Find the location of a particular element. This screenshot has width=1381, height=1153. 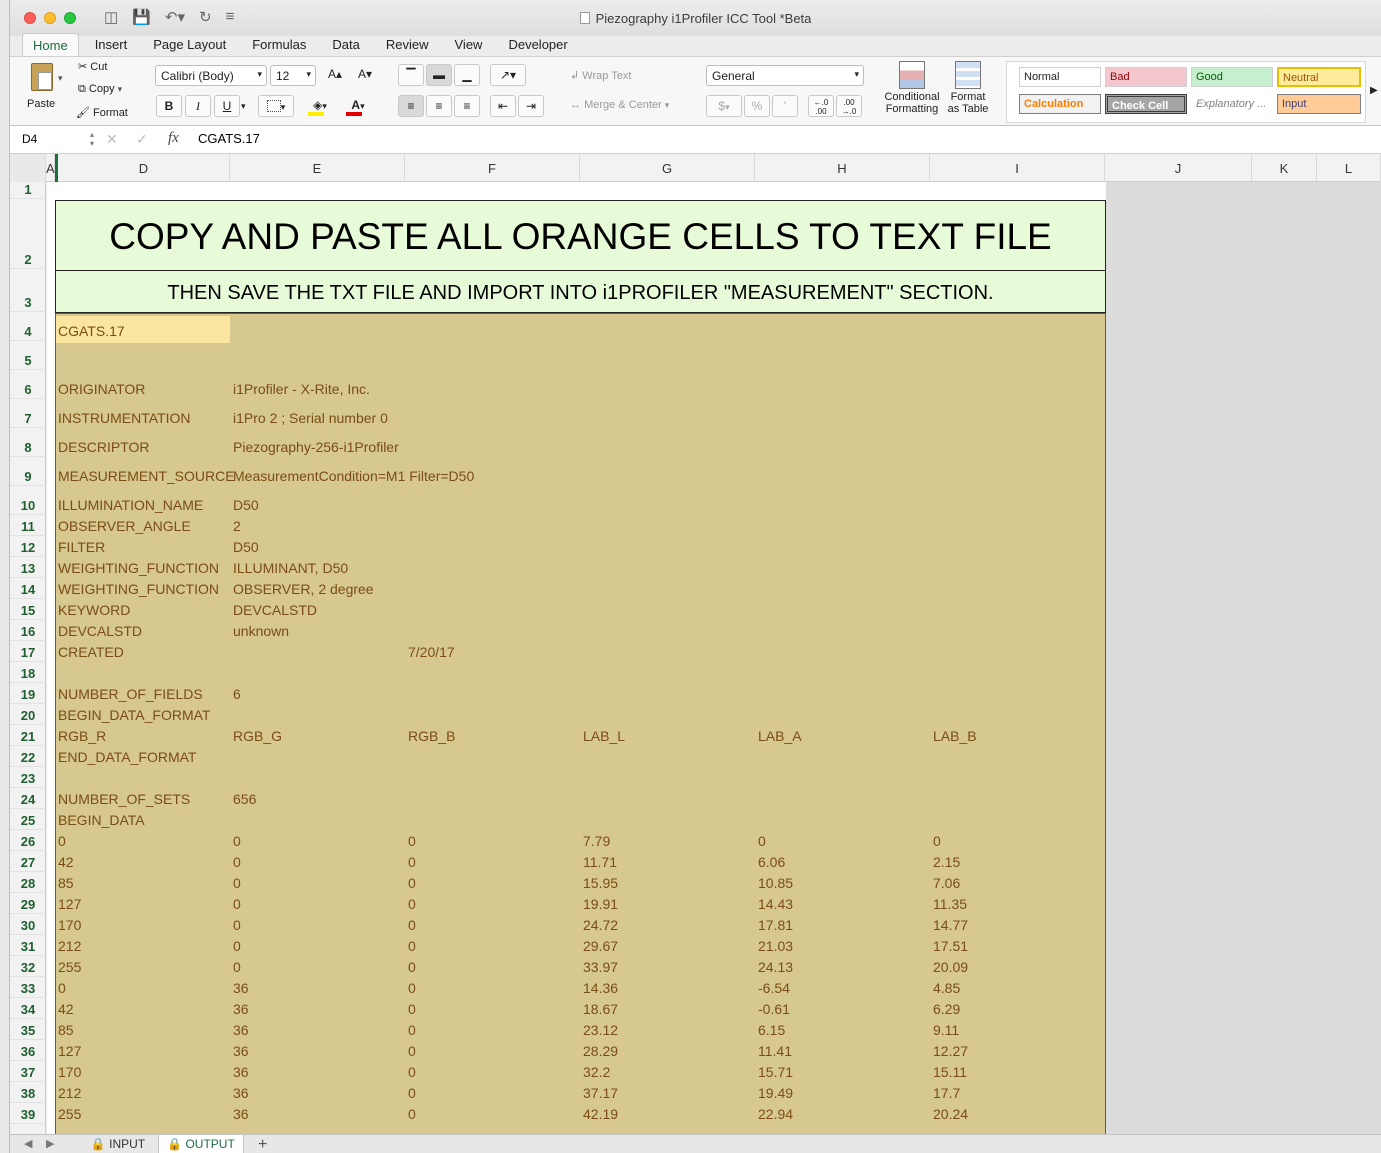

column-header-g: G is located at coordinates (667, 168).